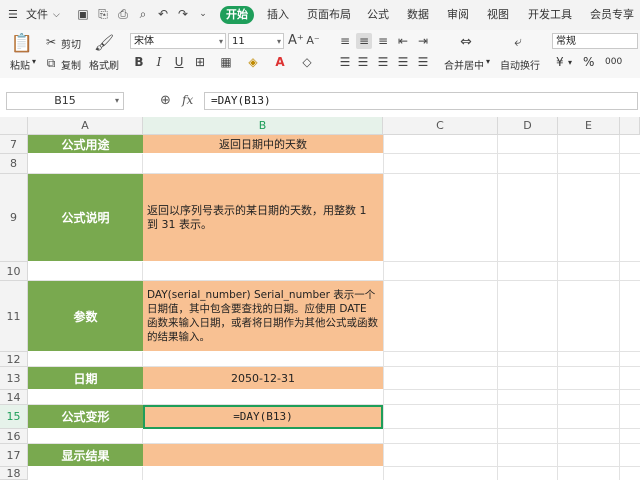  Describe the element at coordinates (179, 62) in the screenshot. I see `underline-icon: U` at that location.